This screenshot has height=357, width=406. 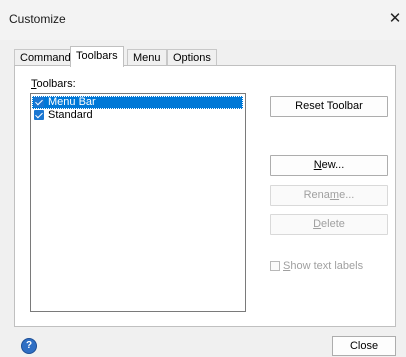 What do you see at coordinates (327, 266) in the screenshot?
I see `show-text-labels-text: how text labels` at bounding box center [327, 266].